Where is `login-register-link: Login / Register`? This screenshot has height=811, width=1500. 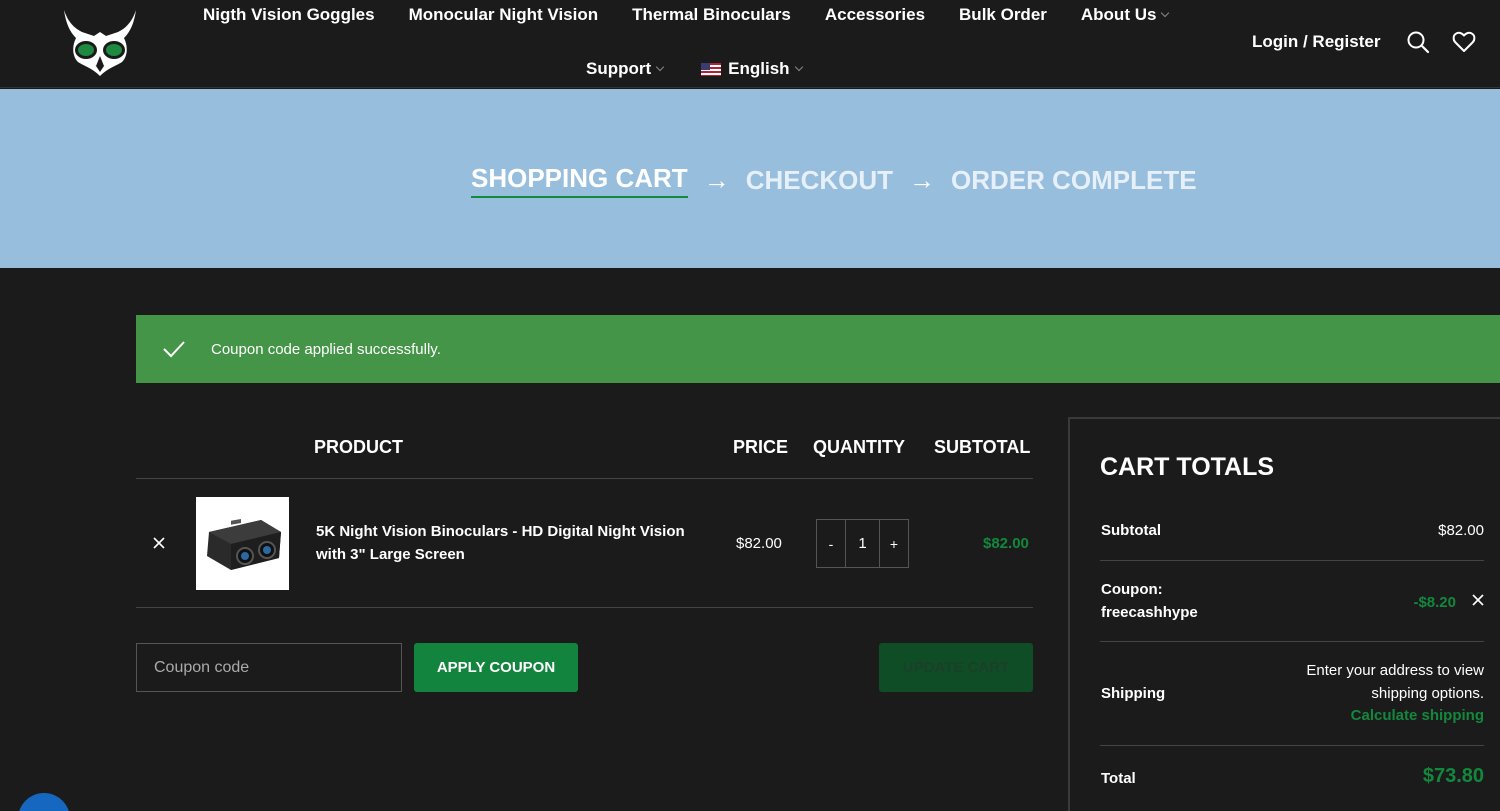 login-register-link: Login / Register is located at coordinates (1316, 42).